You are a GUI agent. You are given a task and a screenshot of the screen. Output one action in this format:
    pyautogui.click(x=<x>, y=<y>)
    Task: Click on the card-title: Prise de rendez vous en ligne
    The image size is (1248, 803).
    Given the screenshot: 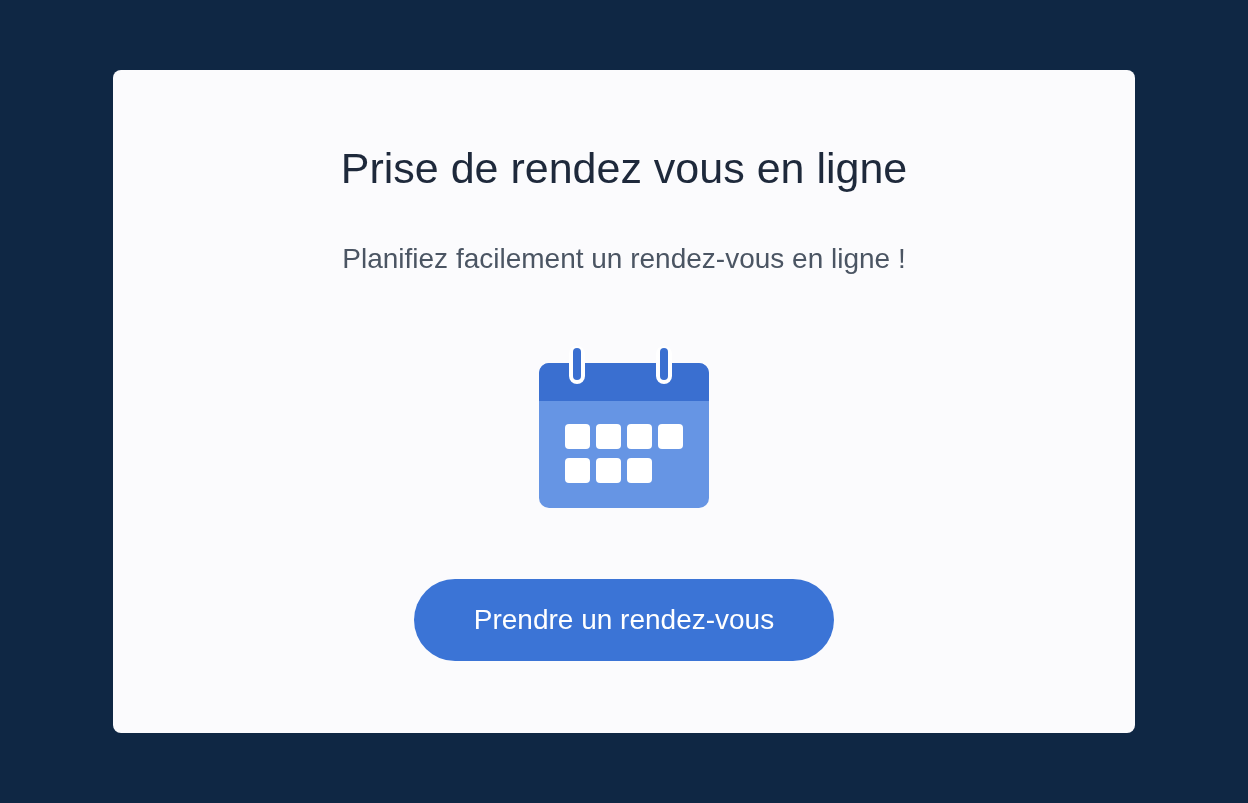 What is the action you would take?
    pyautogui.click(x=624, y=168)
    